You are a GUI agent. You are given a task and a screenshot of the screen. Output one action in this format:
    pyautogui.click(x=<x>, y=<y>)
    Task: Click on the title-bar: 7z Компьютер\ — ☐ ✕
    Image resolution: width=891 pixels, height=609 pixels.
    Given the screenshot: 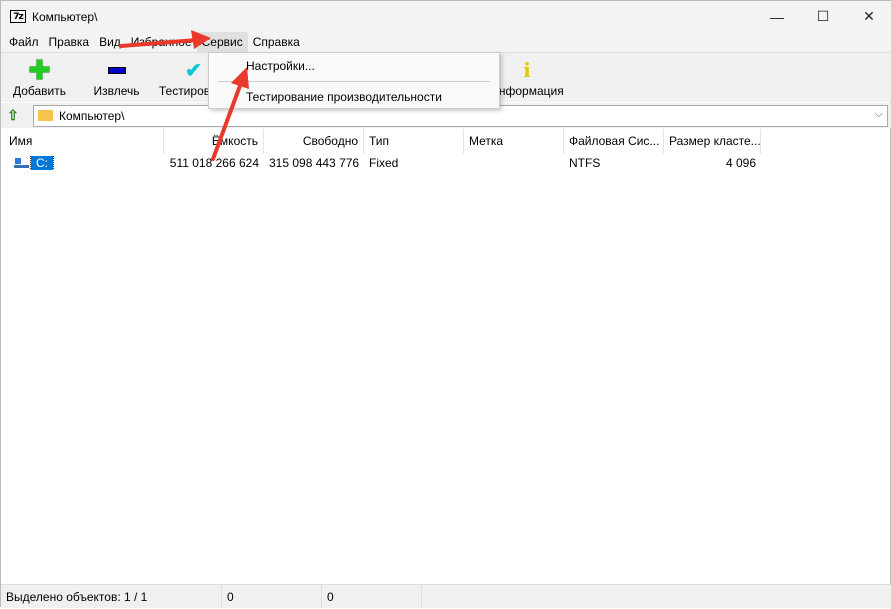 What is the action you would take?
    pyautogui.click(x=446, y=16)
    